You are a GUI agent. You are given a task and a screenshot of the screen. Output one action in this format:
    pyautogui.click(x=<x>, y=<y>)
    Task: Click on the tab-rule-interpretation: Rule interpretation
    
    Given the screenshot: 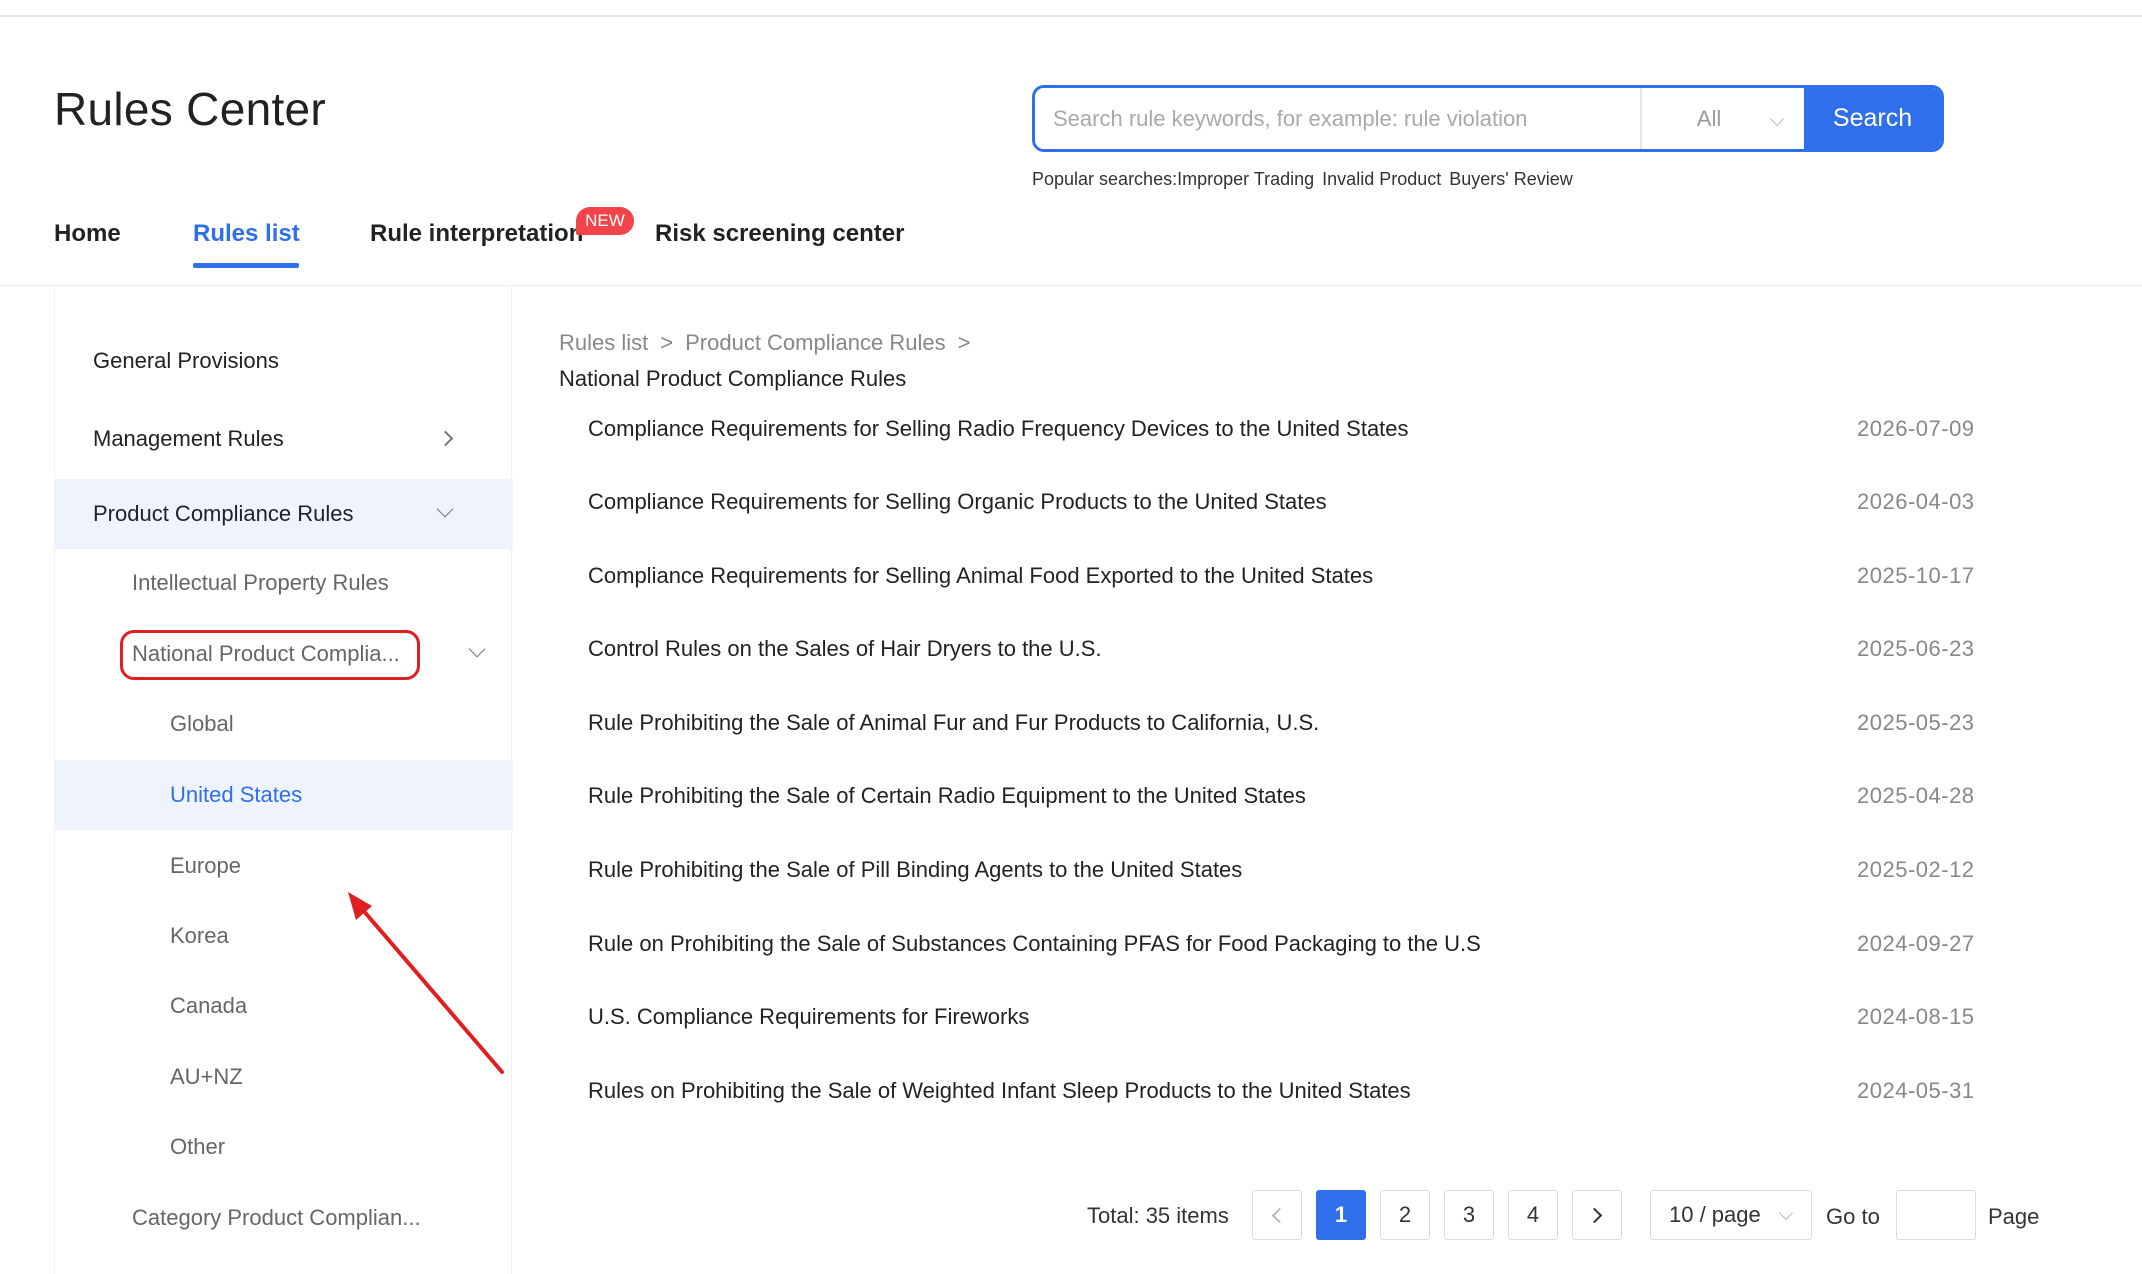 What is the action you would take?
    pyautogui.click(x=476, y=234)
    